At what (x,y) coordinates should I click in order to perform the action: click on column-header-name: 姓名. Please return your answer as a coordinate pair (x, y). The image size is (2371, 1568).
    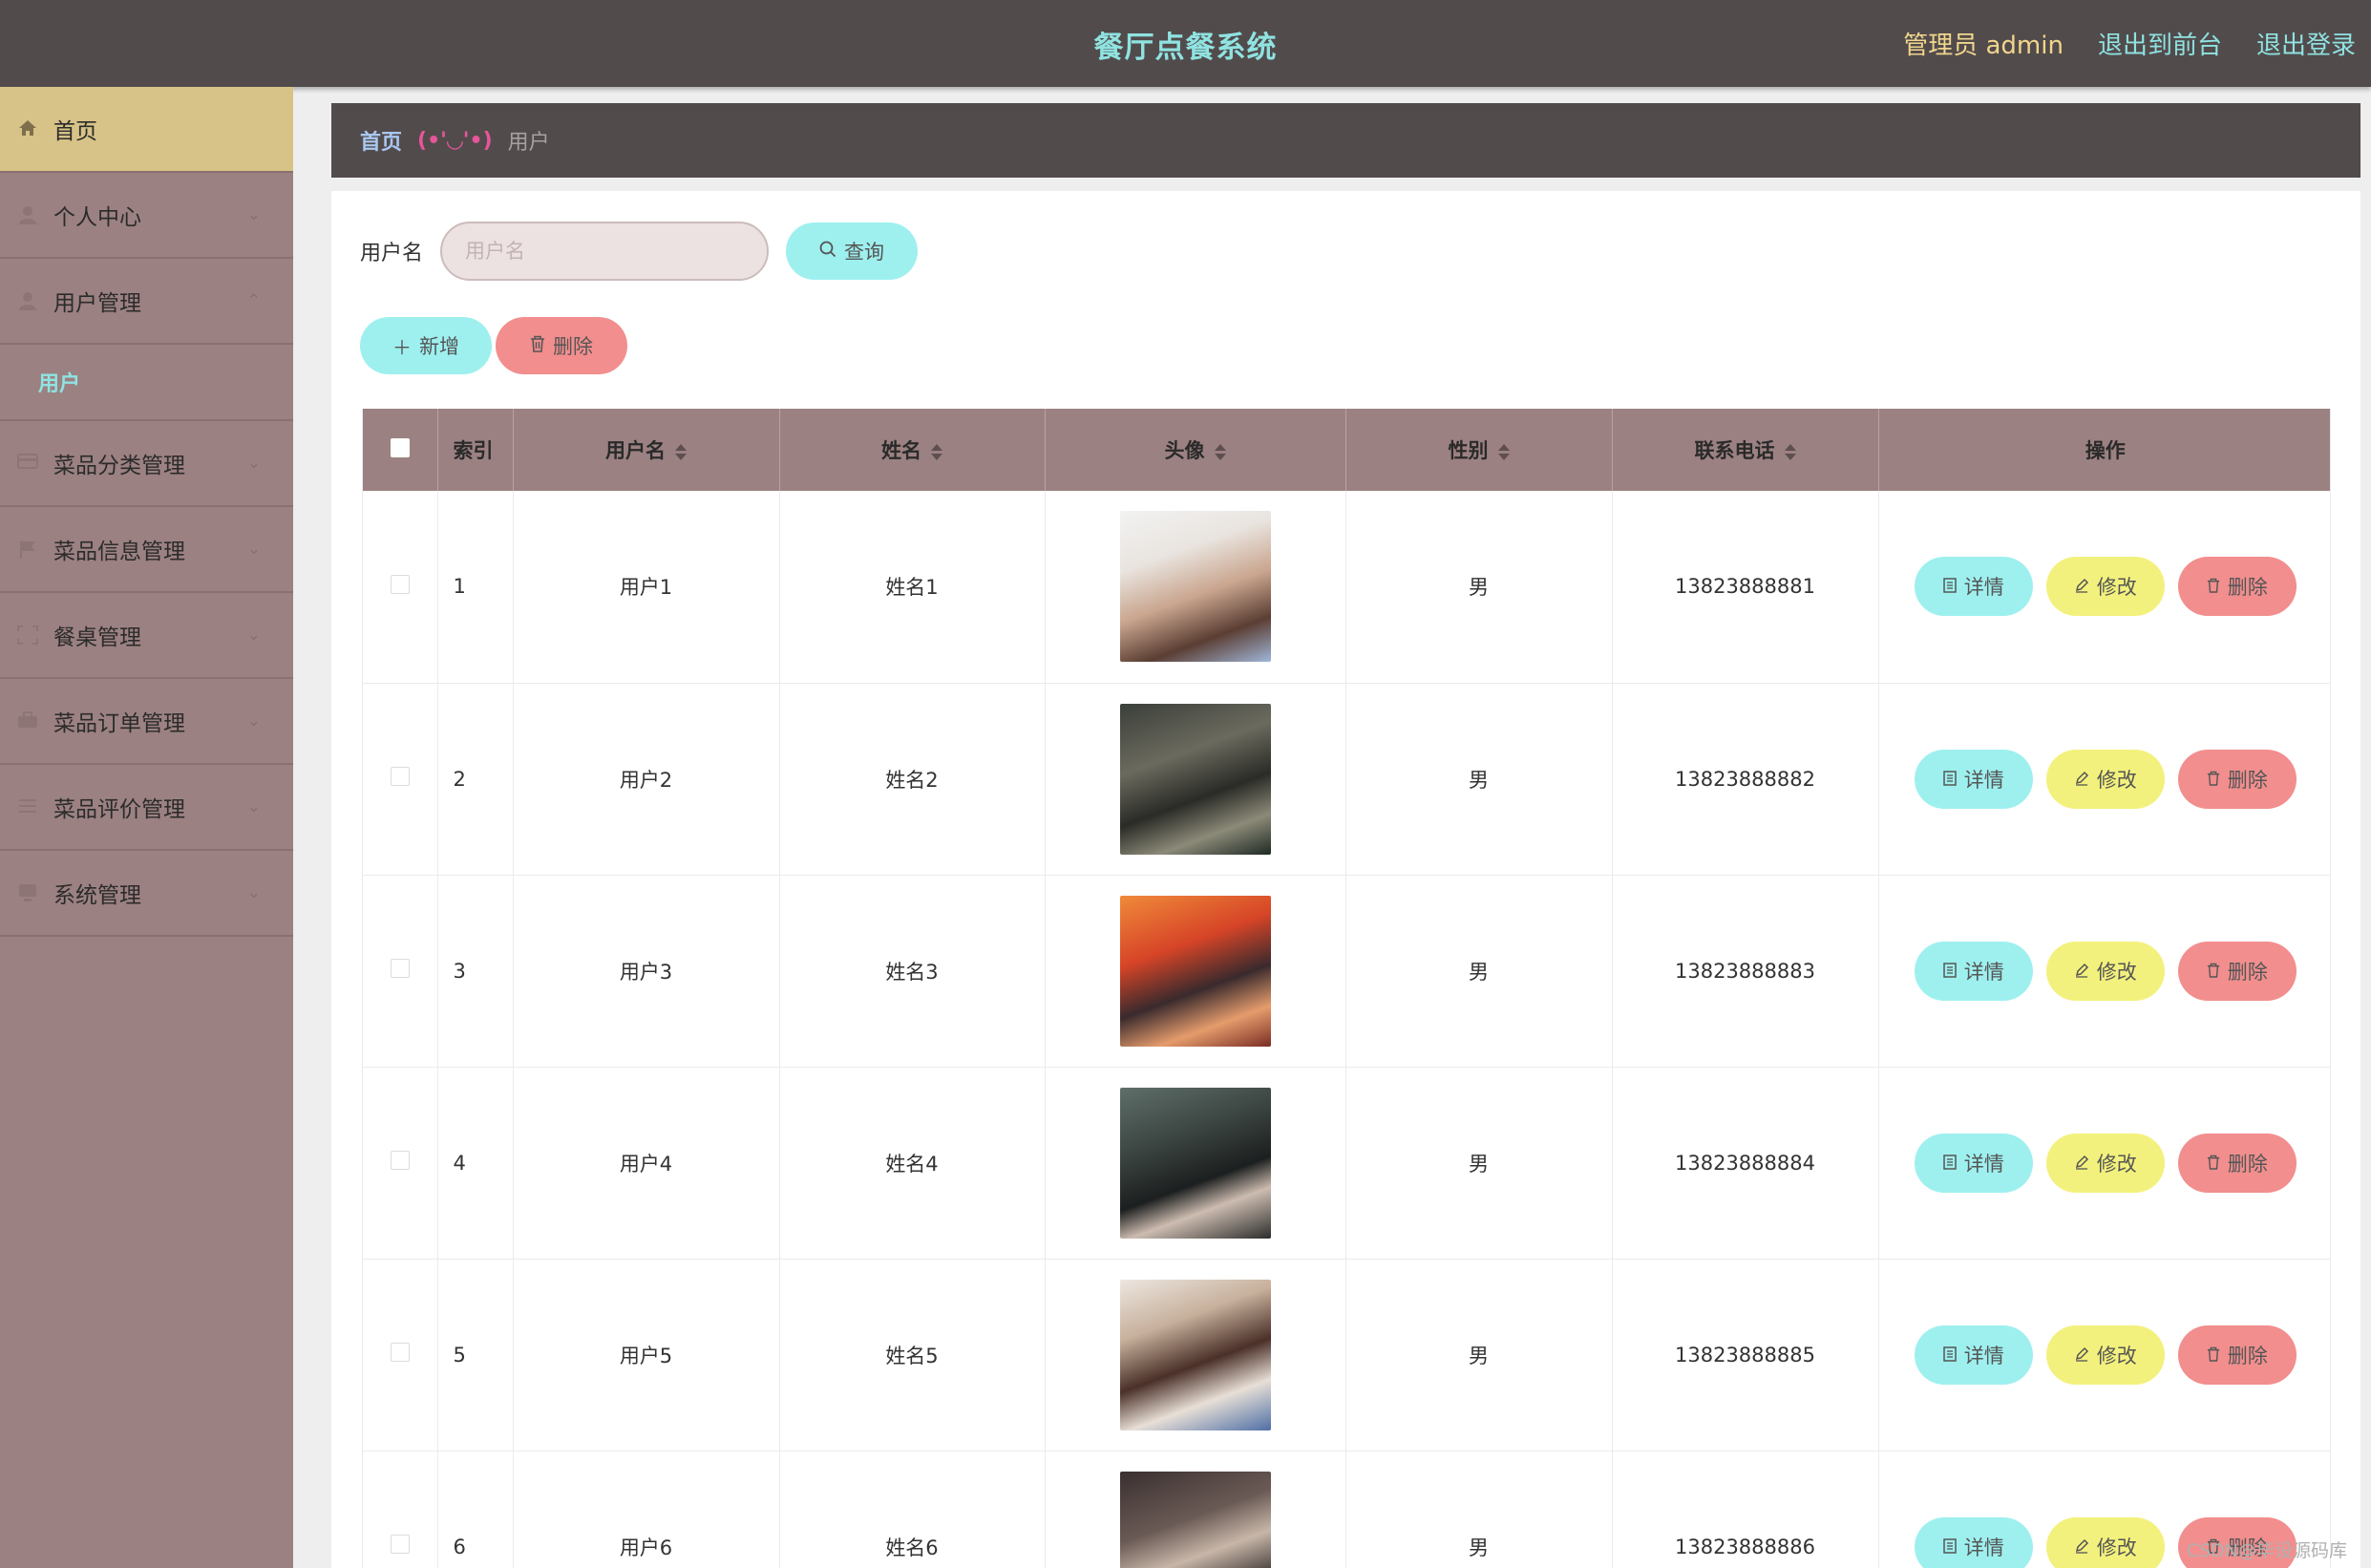
    Looking at the image, I should click on (912, 450).